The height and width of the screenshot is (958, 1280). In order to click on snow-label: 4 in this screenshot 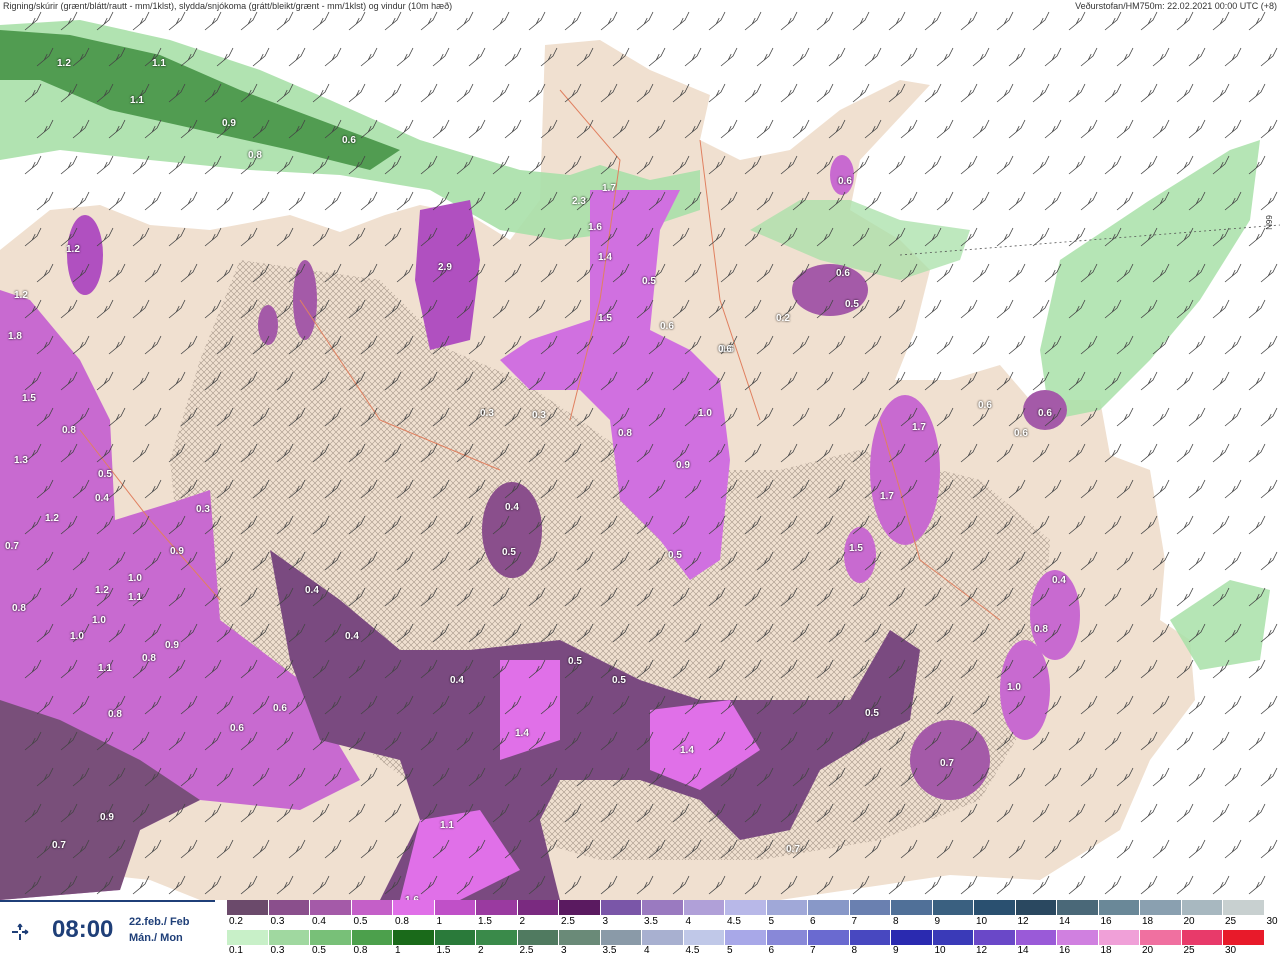, I will do `click(688, 921)`.